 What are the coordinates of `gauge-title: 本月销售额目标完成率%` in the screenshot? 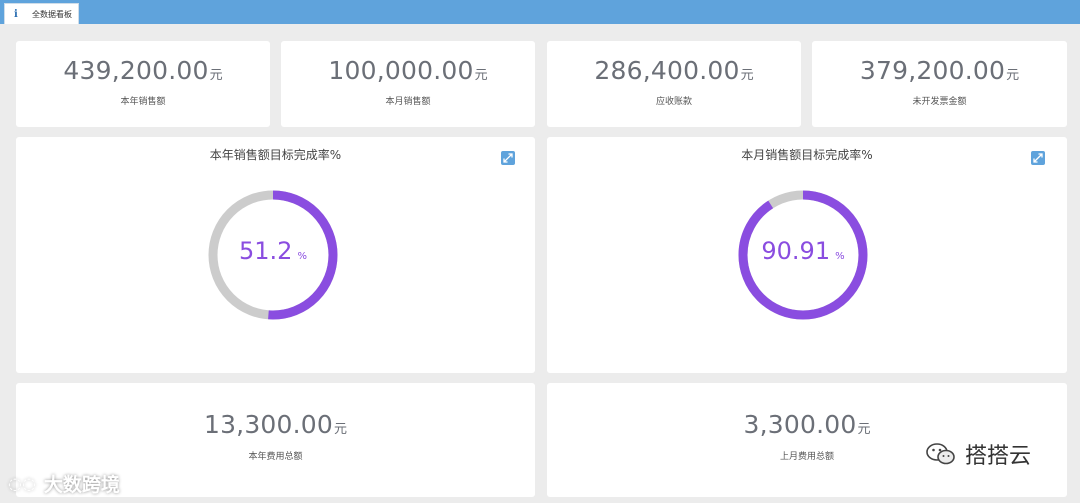 It's located at (807, 155).